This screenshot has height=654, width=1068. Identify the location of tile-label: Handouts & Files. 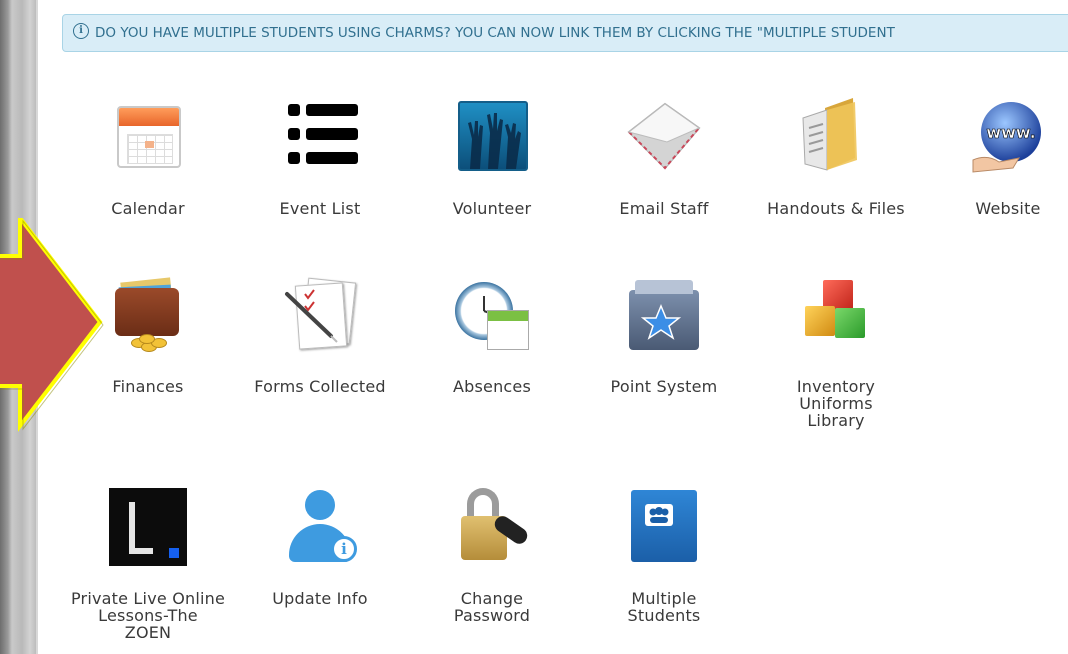
(836, 208).